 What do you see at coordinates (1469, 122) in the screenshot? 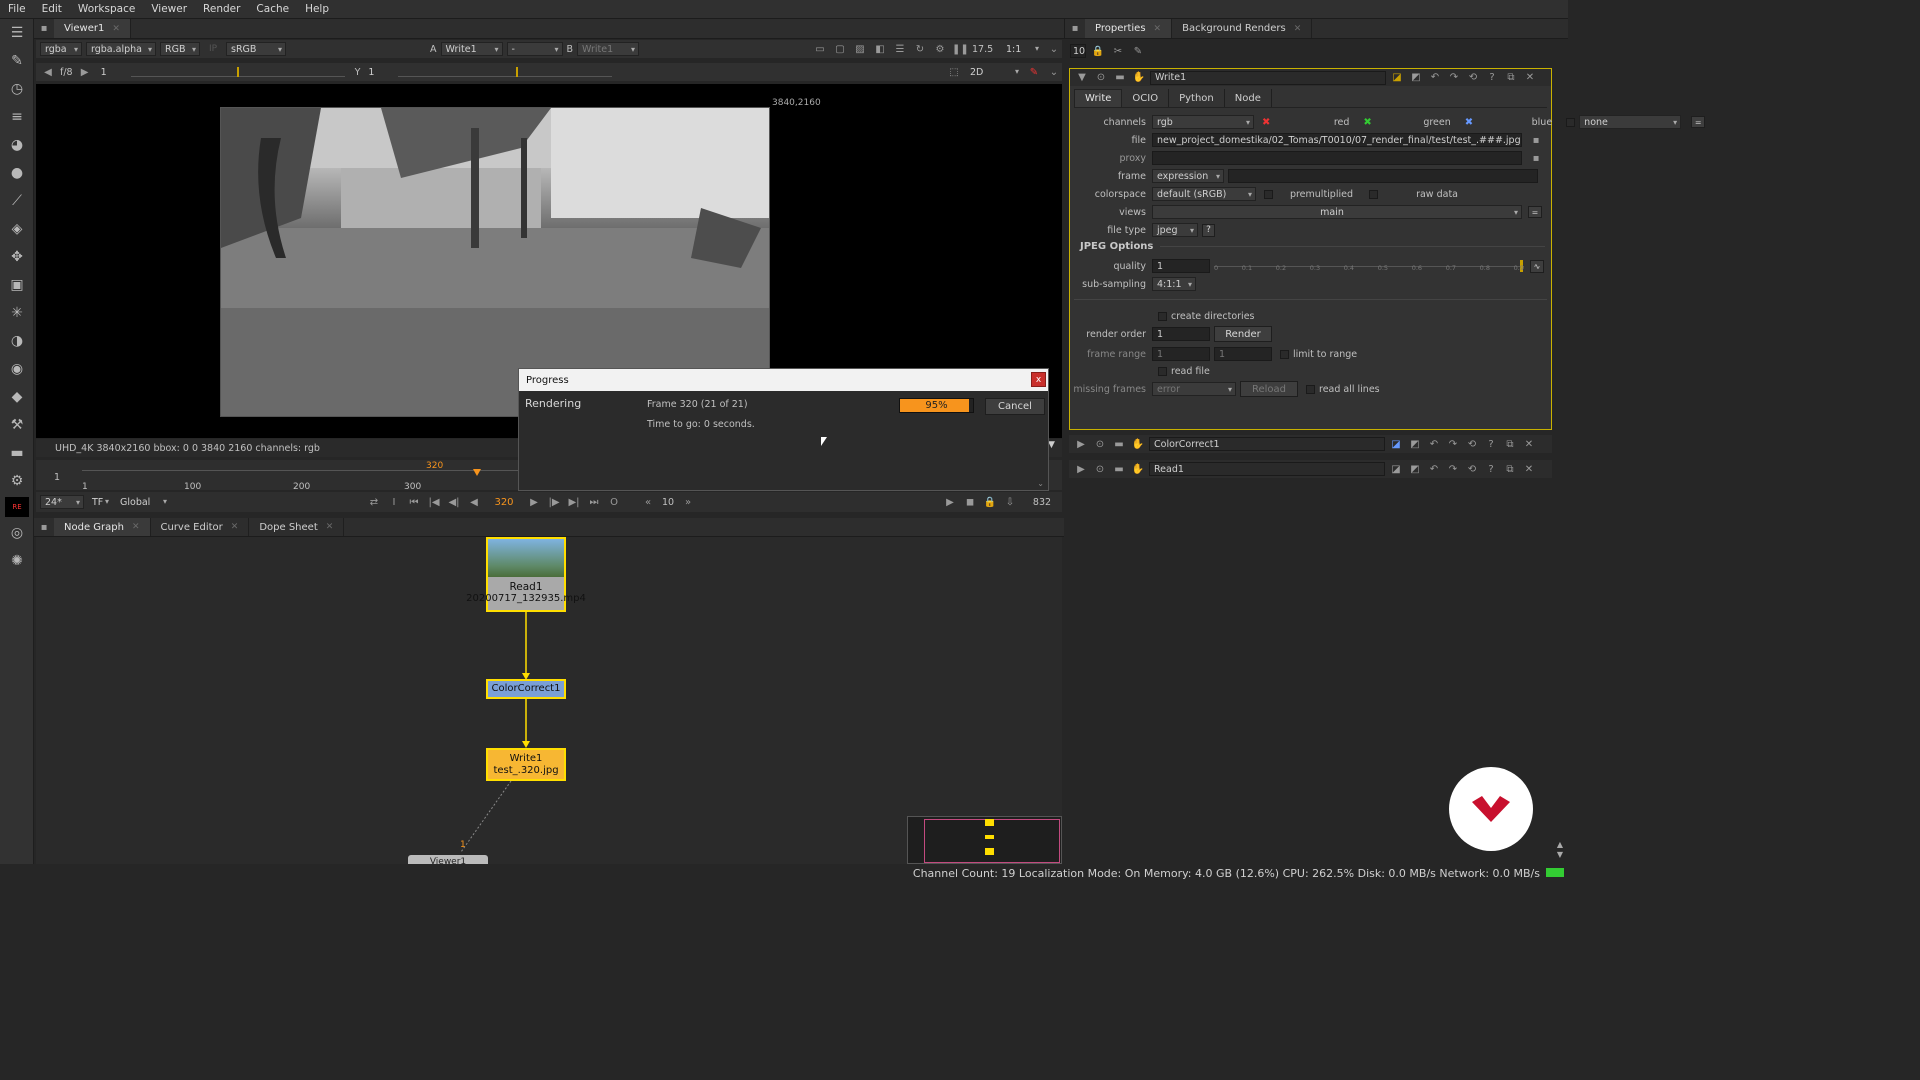
I see `blue-checkbox: ✖` at bounding box center [1469, 122].